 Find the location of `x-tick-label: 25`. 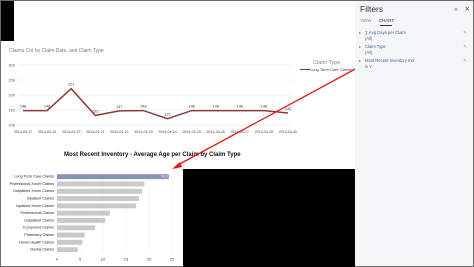

x-tick-label: 25 is located at coordinates (172, 258).